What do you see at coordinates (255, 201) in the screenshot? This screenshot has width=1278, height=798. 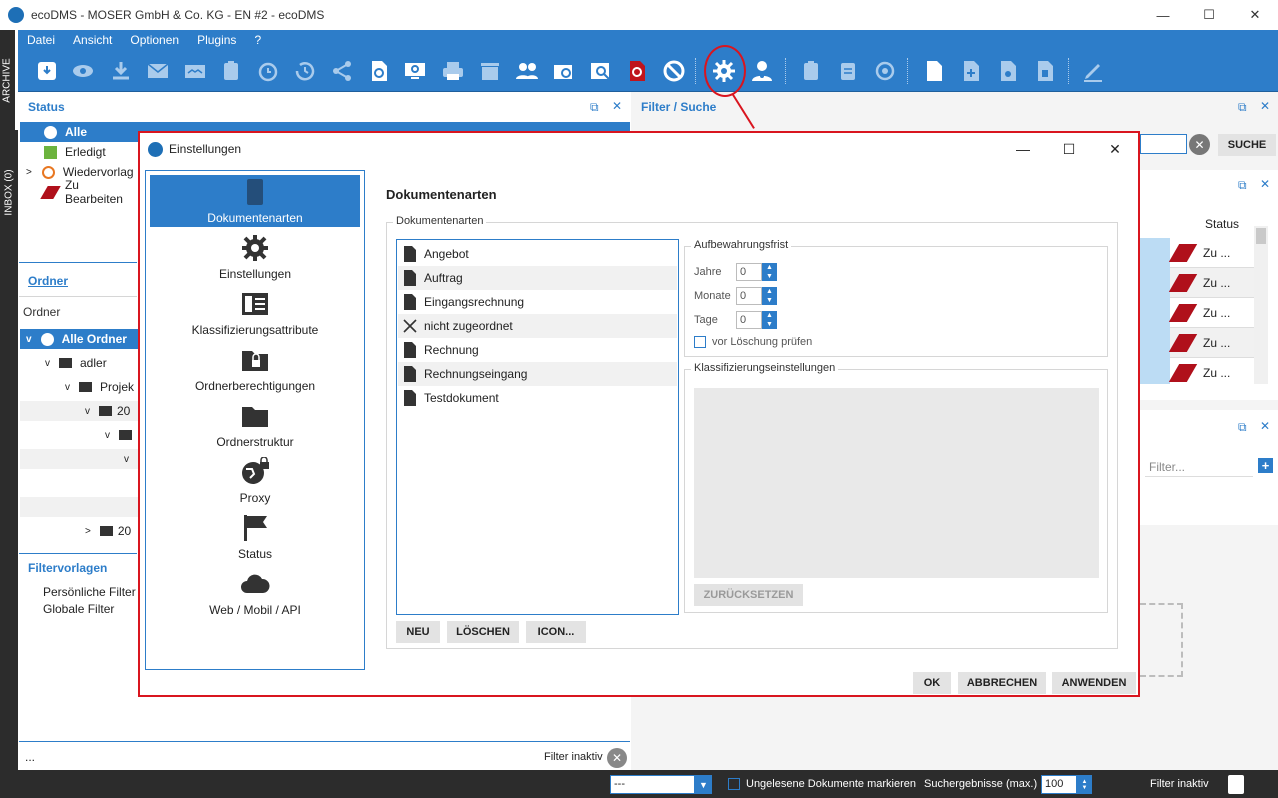 I see `nav-dokumentenarten: Dokumentenarten` at bounding box center [255, 201].